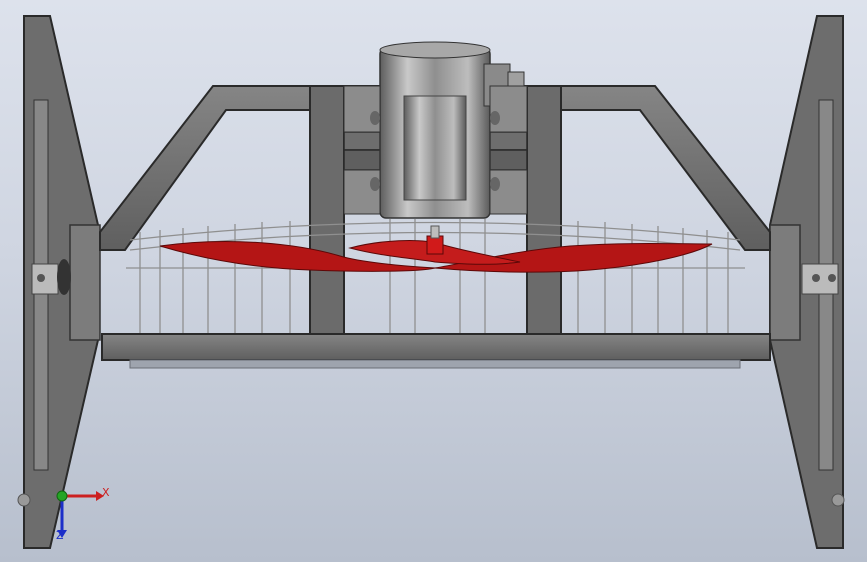 This screenshot has width=867, height=562. Describe the element at coordinates (60, 535) in the screenshot. I see `z-axis-label: Z` at that location.